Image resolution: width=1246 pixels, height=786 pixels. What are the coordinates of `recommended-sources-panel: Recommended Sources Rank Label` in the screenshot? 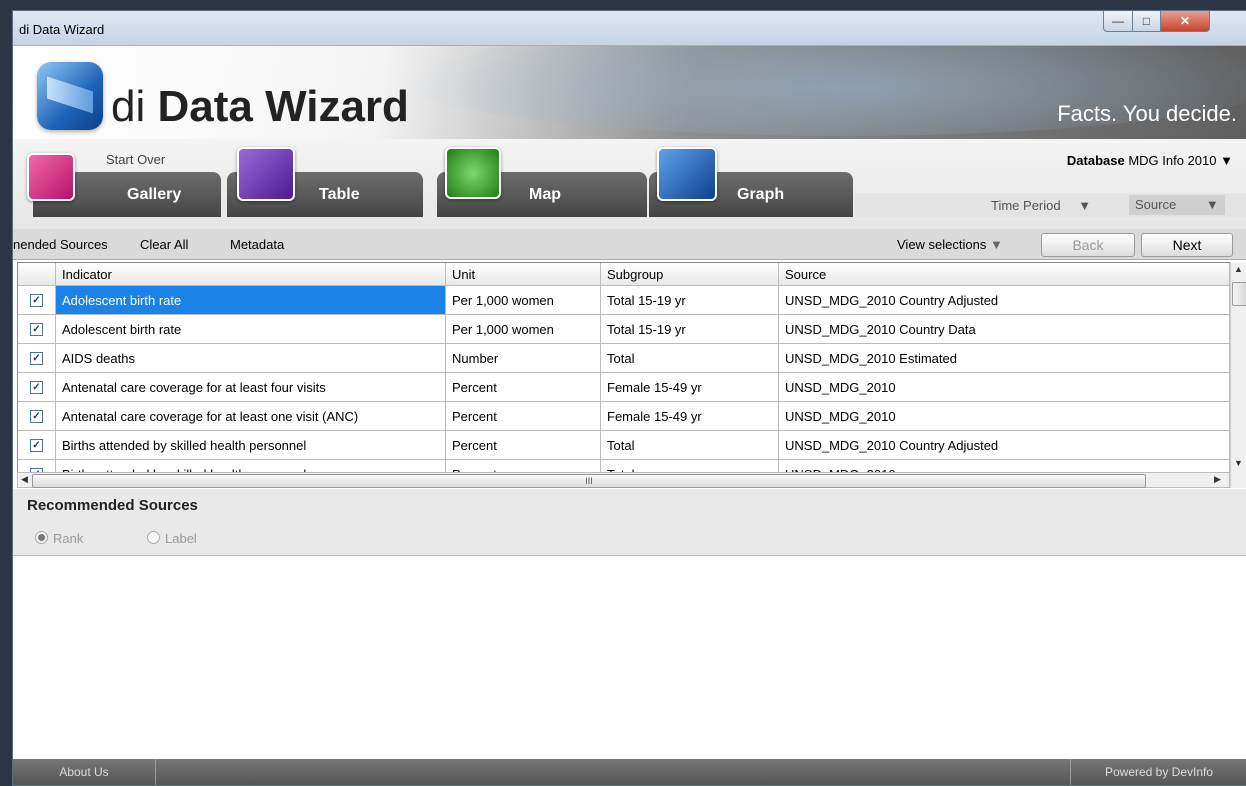 It's located at (629, 522).